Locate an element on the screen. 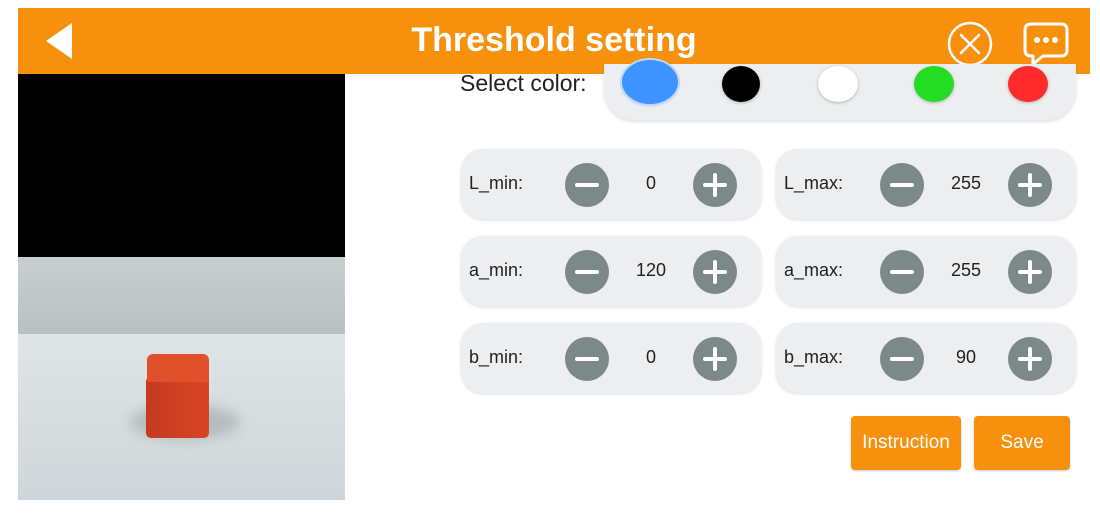 Image resolution: width=1100 pixels, height=520 pixels. color-swatch-green is located at coordinates (934, 84).